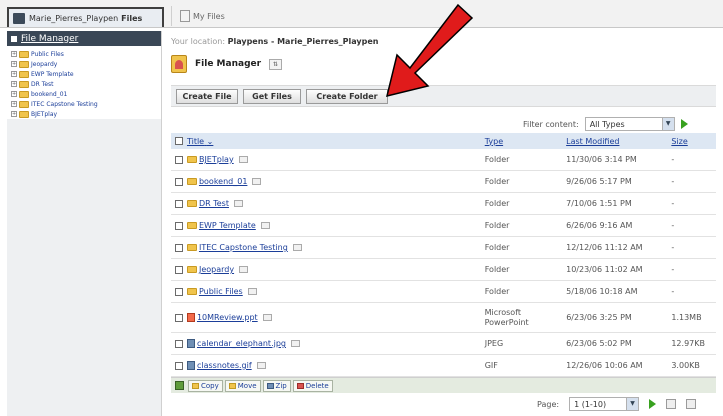 The image size is (723, 416). I want to click on row-title-link: DR Test, so click(214, 203).